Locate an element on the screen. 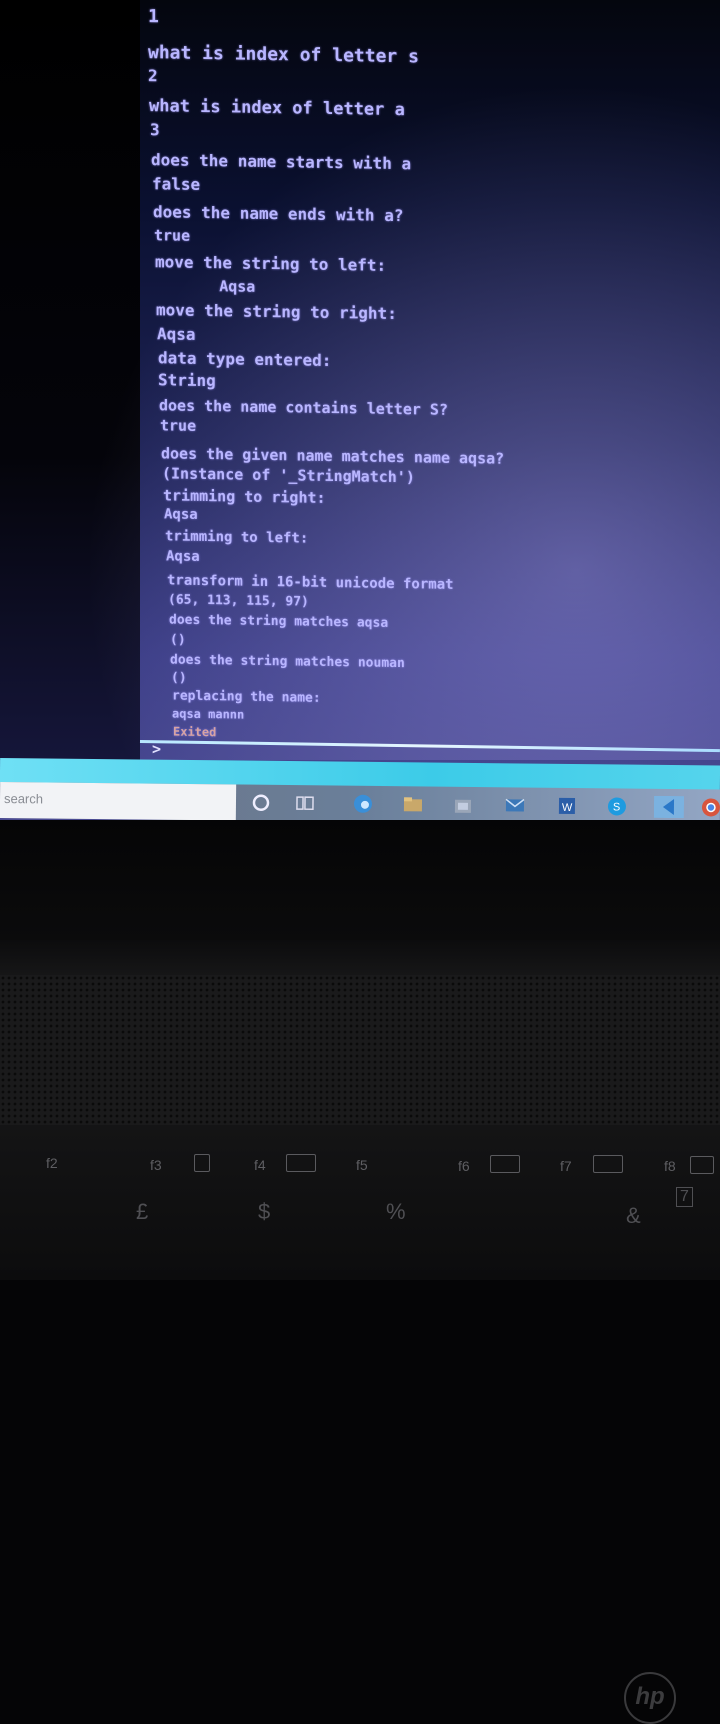 The image size is (720, 1724). key-seven-symbol: 7 is located at coordinates (684, 1197).